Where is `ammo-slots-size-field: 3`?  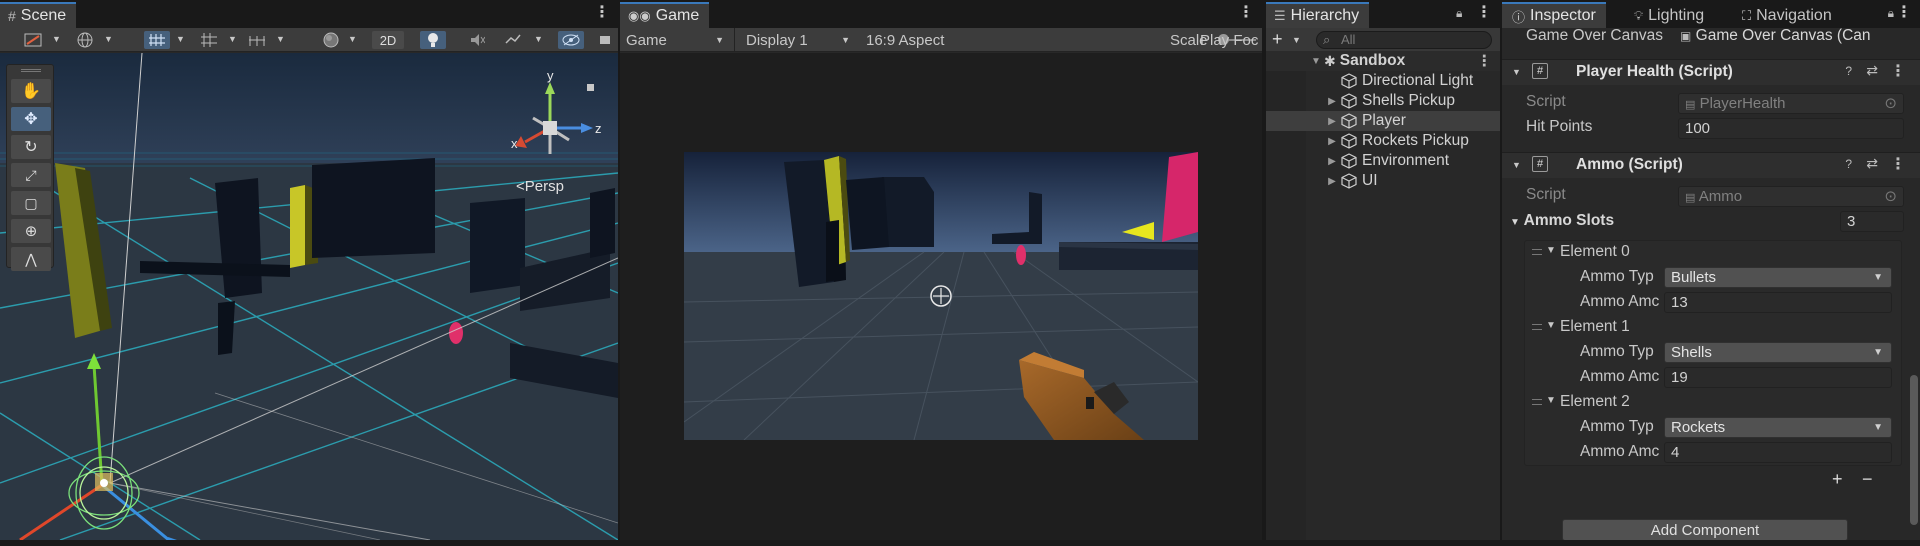 ammo-slots-size-field: 3 is located at coordinates (1872, 221).